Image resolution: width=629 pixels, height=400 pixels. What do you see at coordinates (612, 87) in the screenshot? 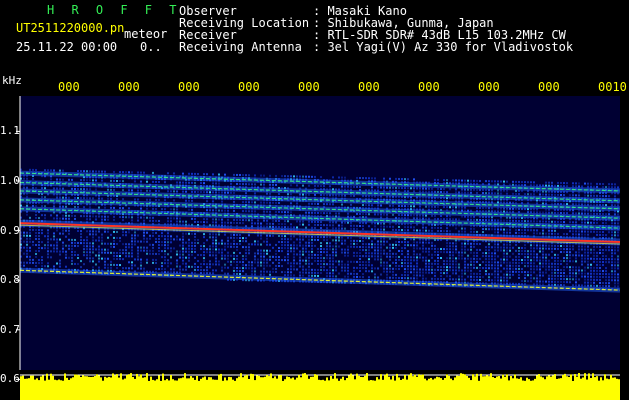
I see `time-label: 0010` at bounding box center [612, 87].